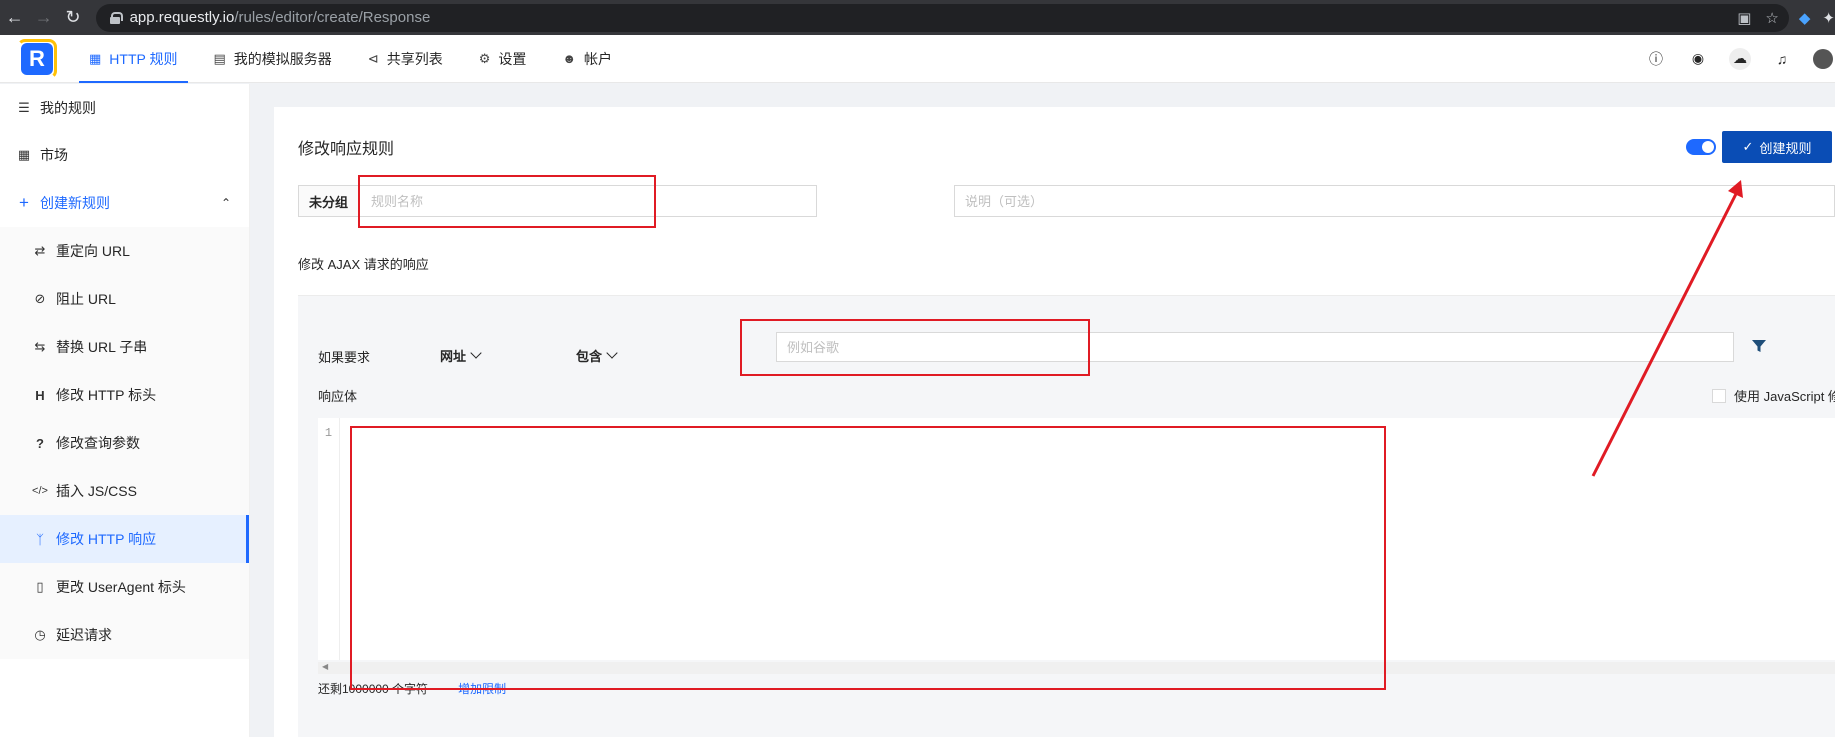 The image size is (1835, 737). Describe the element at coordinates (14, 18) in the screenshot. I see `back-icon: ←` at that location.